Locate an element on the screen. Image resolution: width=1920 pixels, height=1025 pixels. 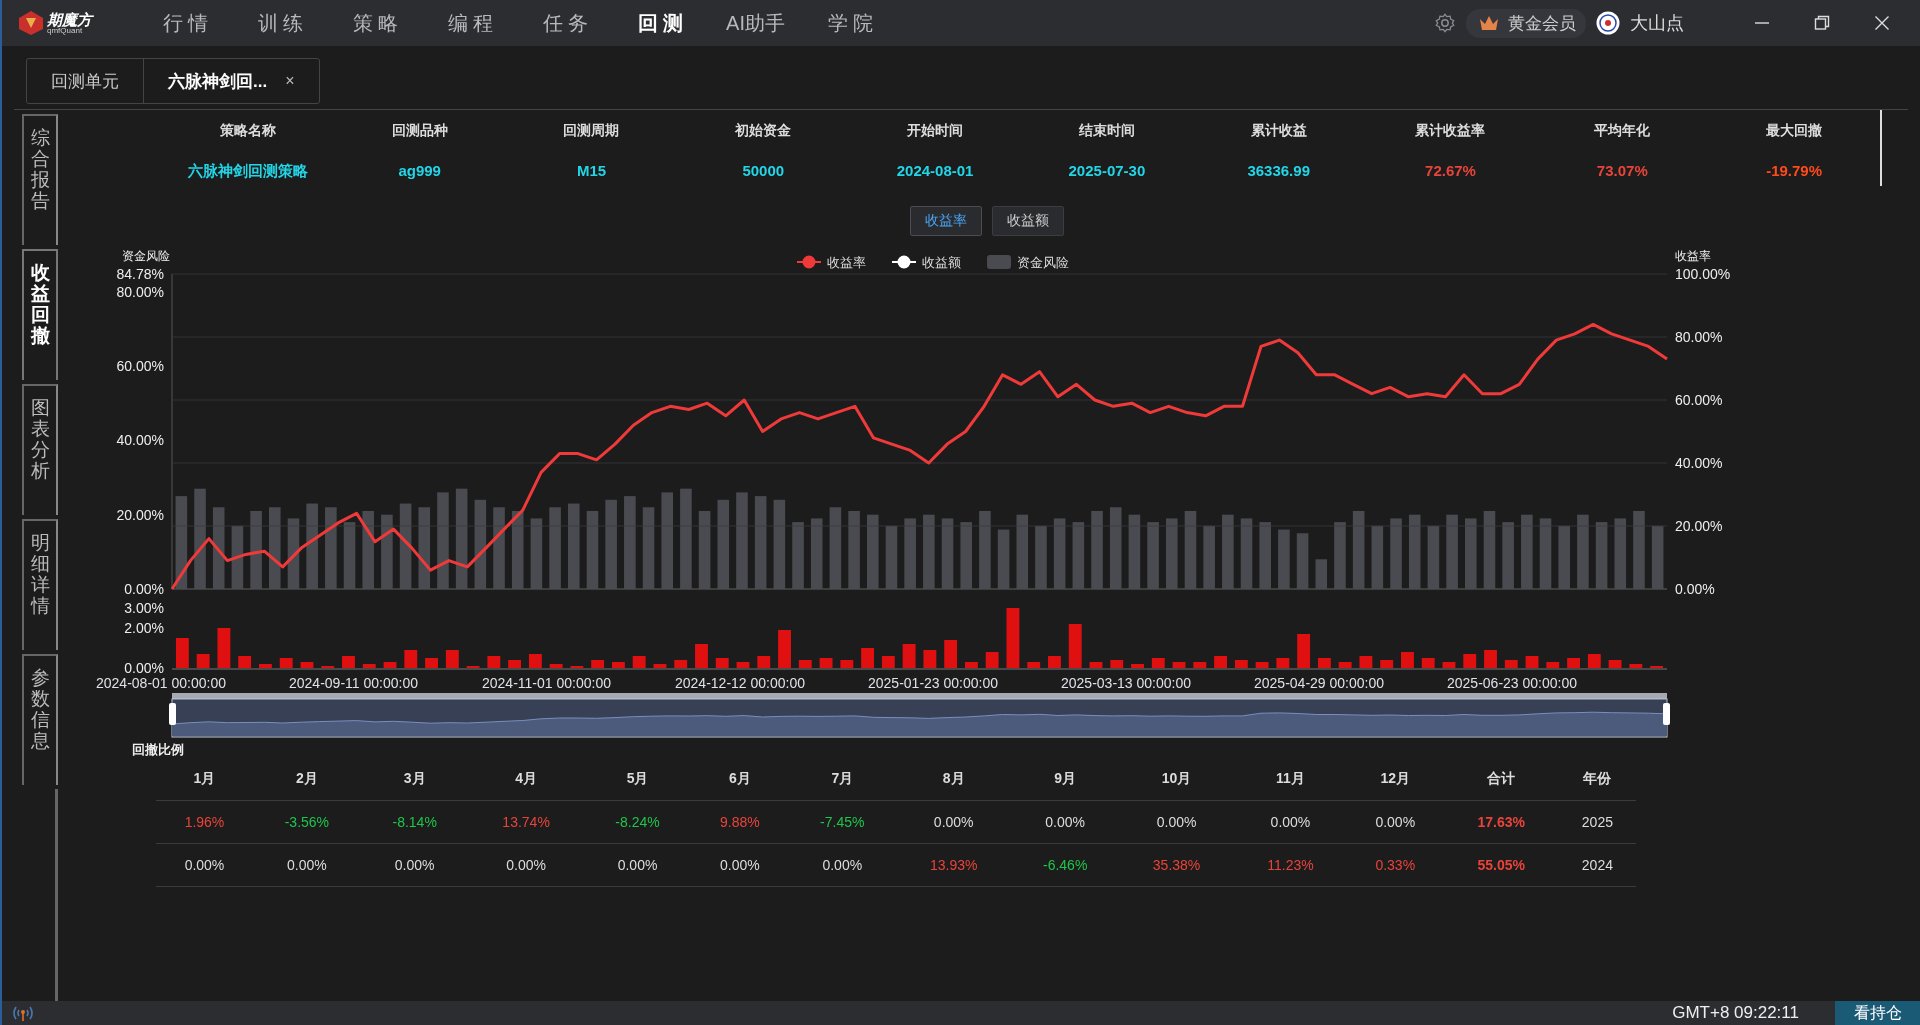
nav-tab: 行 情 is located at coordinates (185, 23).